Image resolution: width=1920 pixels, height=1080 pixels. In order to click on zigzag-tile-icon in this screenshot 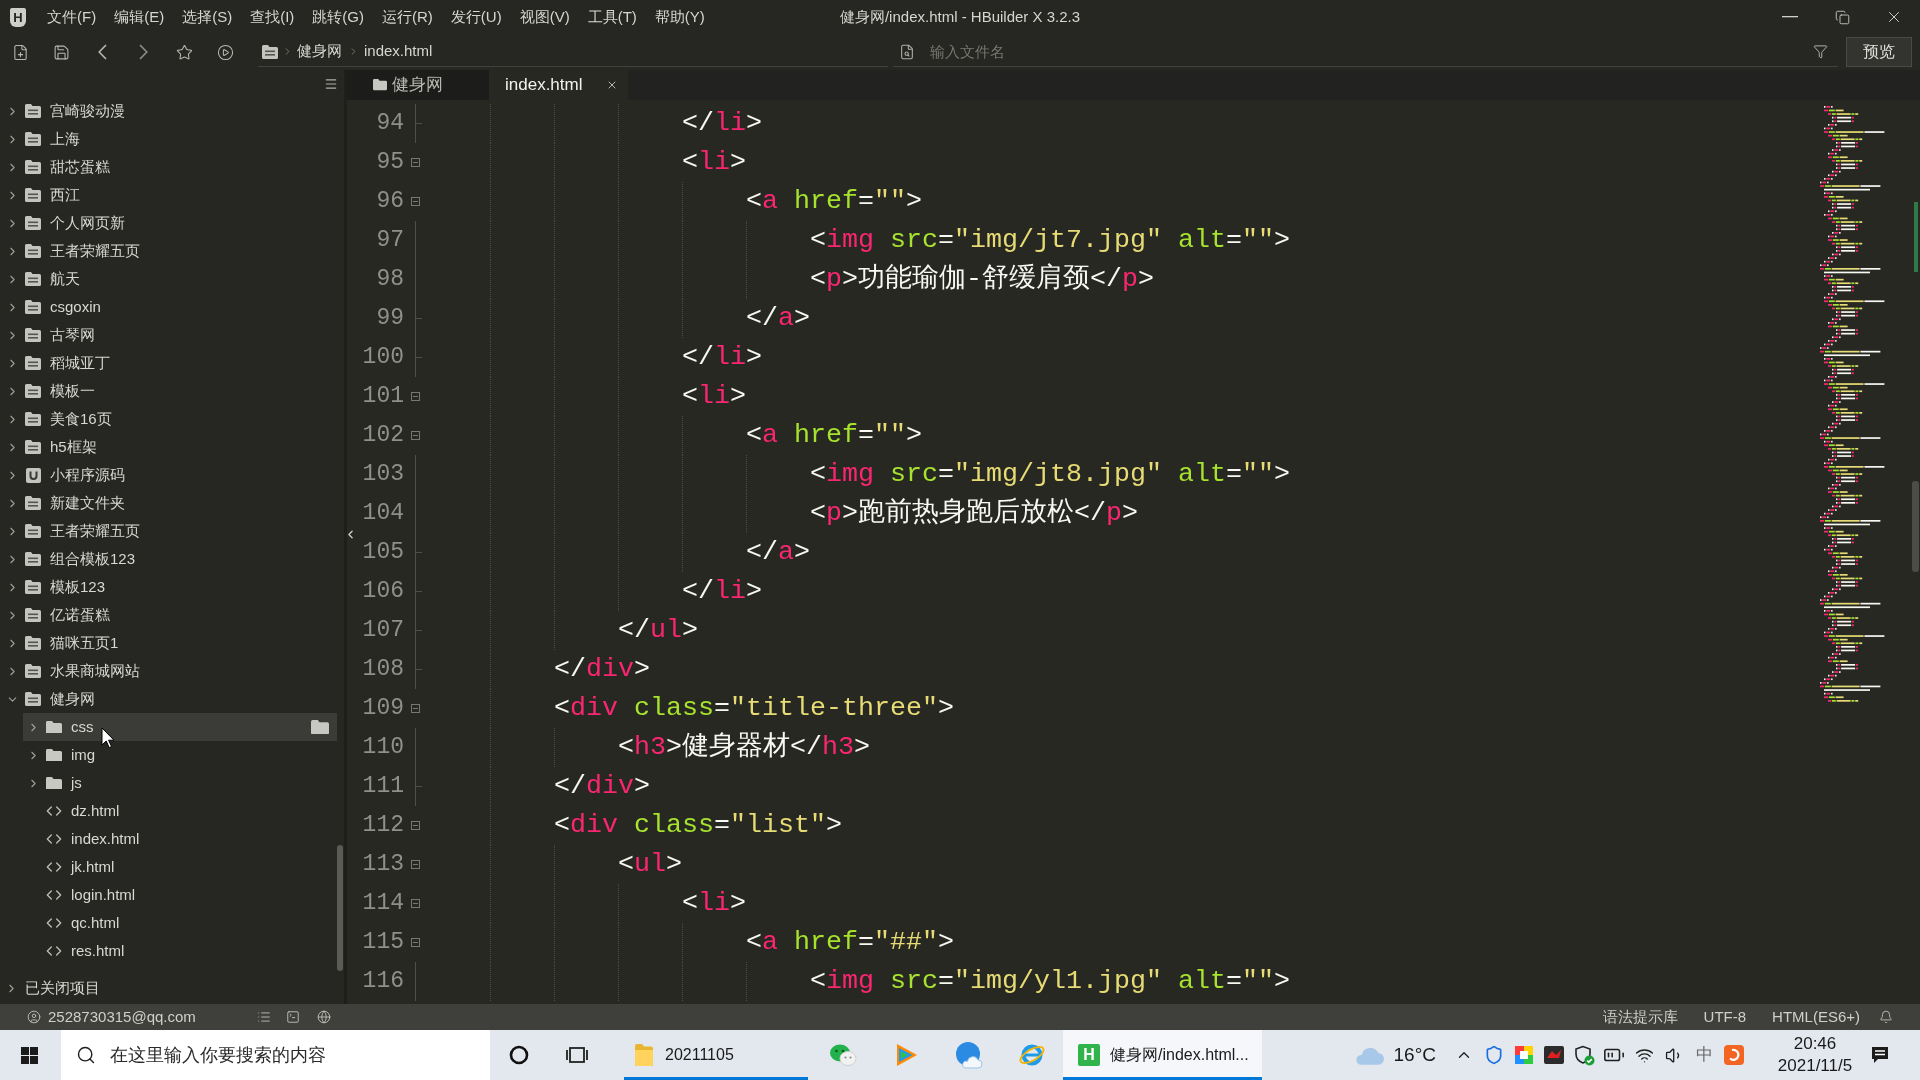, I will do `click(1554, 1055)`.